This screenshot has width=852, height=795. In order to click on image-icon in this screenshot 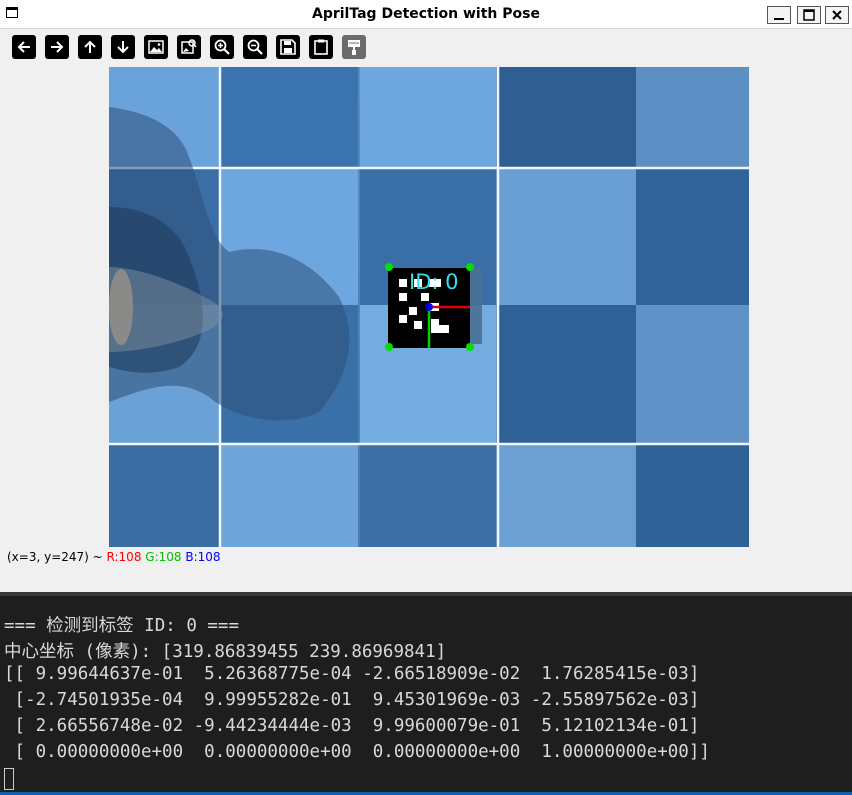, I will do `click(156, 47)`.